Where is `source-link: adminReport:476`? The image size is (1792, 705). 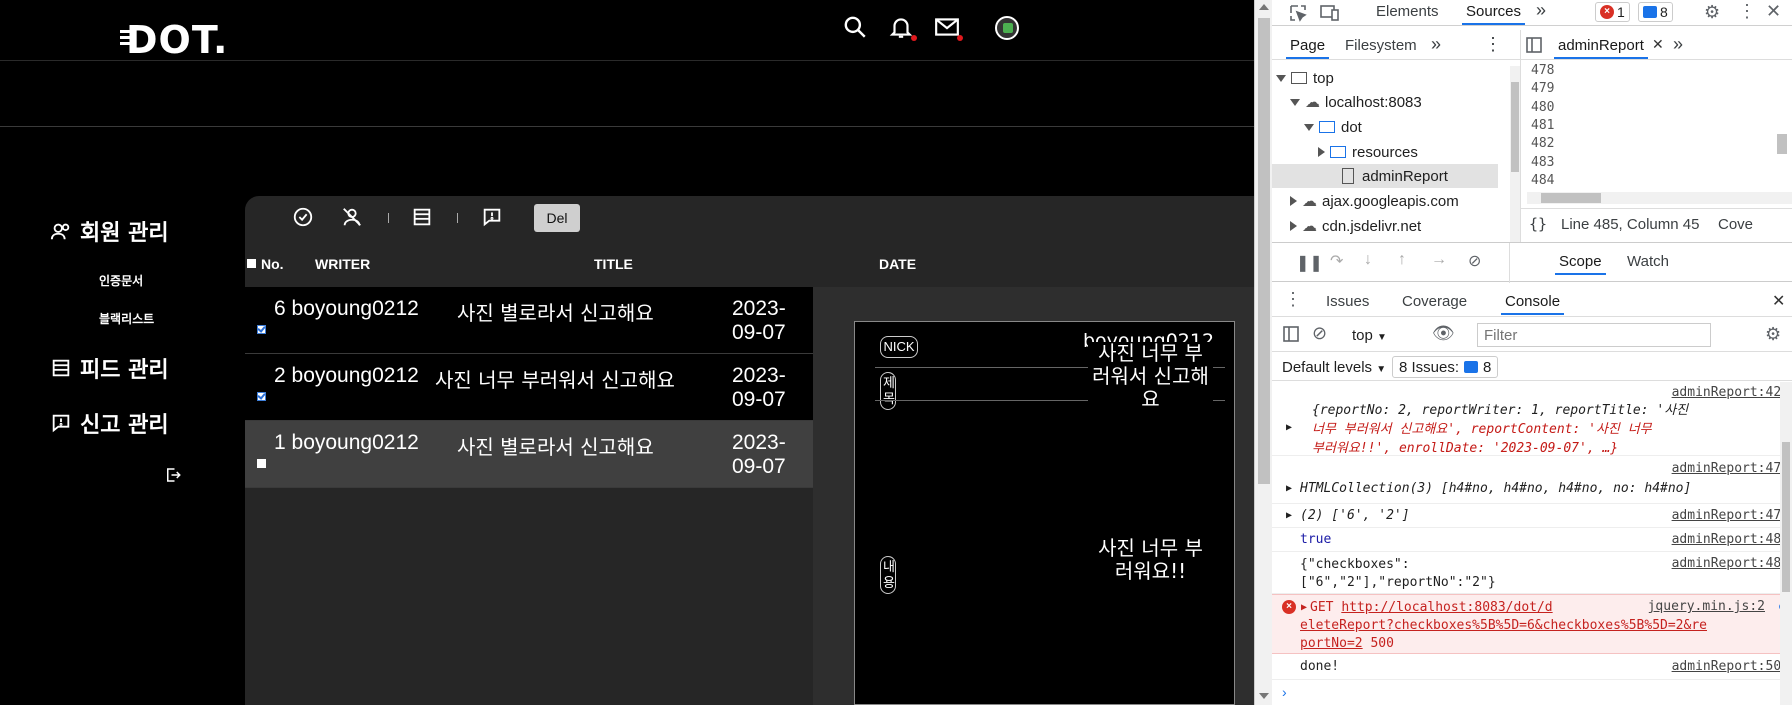 source-link: adminReport:476 is located at coordinates (1730, 515).